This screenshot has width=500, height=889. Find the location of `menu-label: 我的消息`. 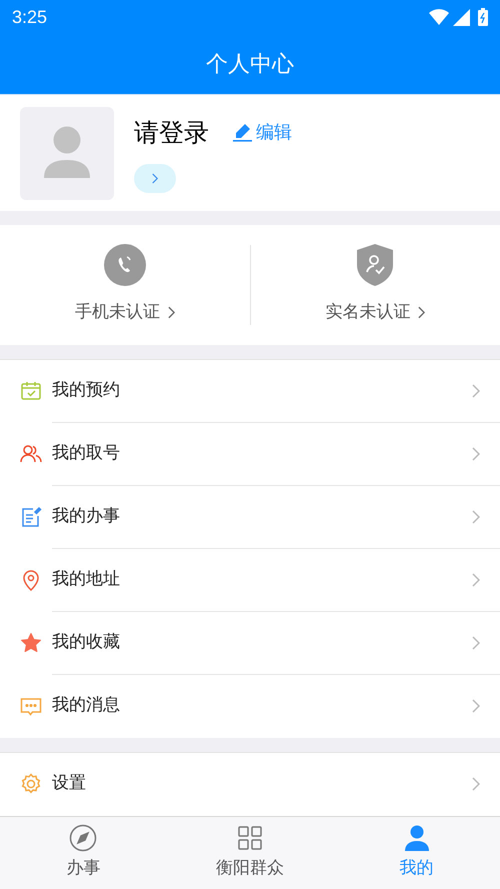

menu-label: 我的消息 is located at coordinates (86, 706).